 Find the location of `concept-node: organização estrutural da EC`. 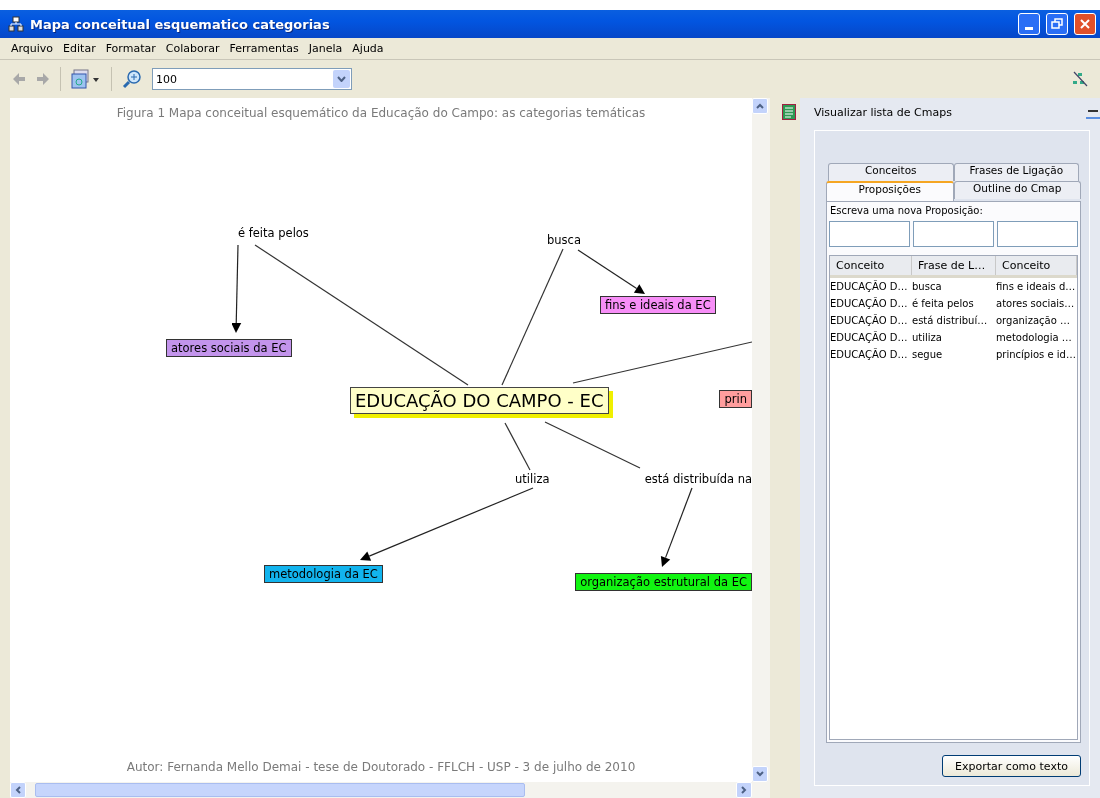

concept-node: organização estrutural da EC is located at coordinates (663, 582).